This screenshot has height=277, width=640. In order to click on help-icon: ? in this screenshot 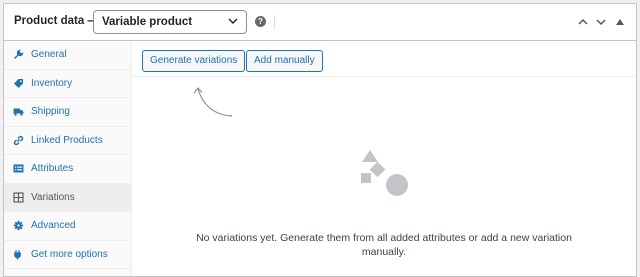, I will do `click(260, 21)`.